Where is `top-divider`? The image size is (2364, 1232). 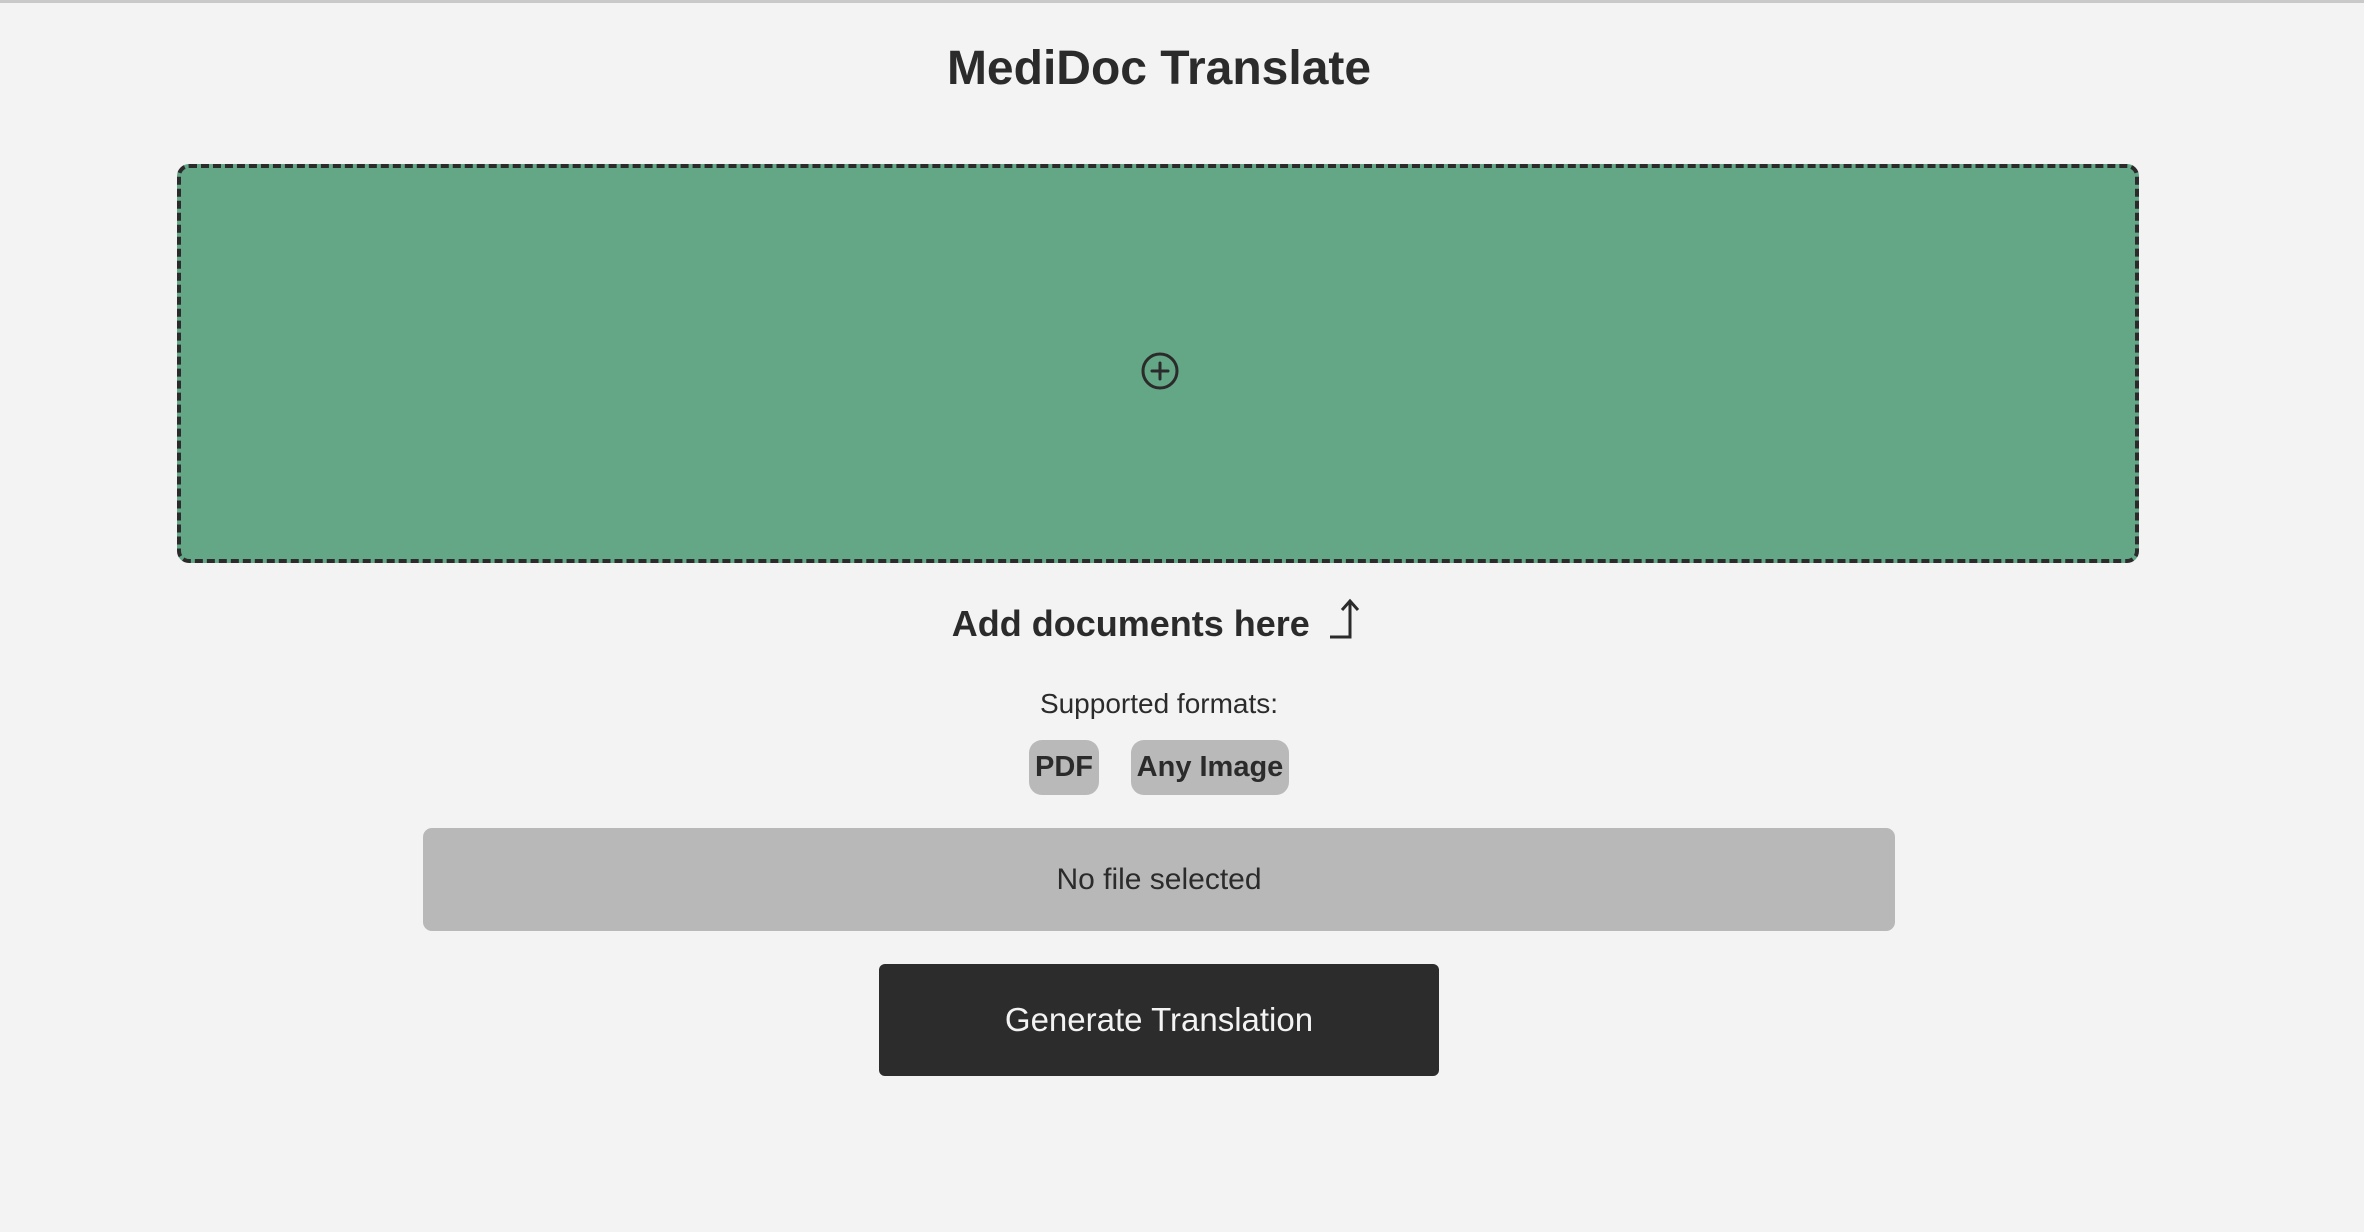
top-divider is located at coordinates (1182, 1).